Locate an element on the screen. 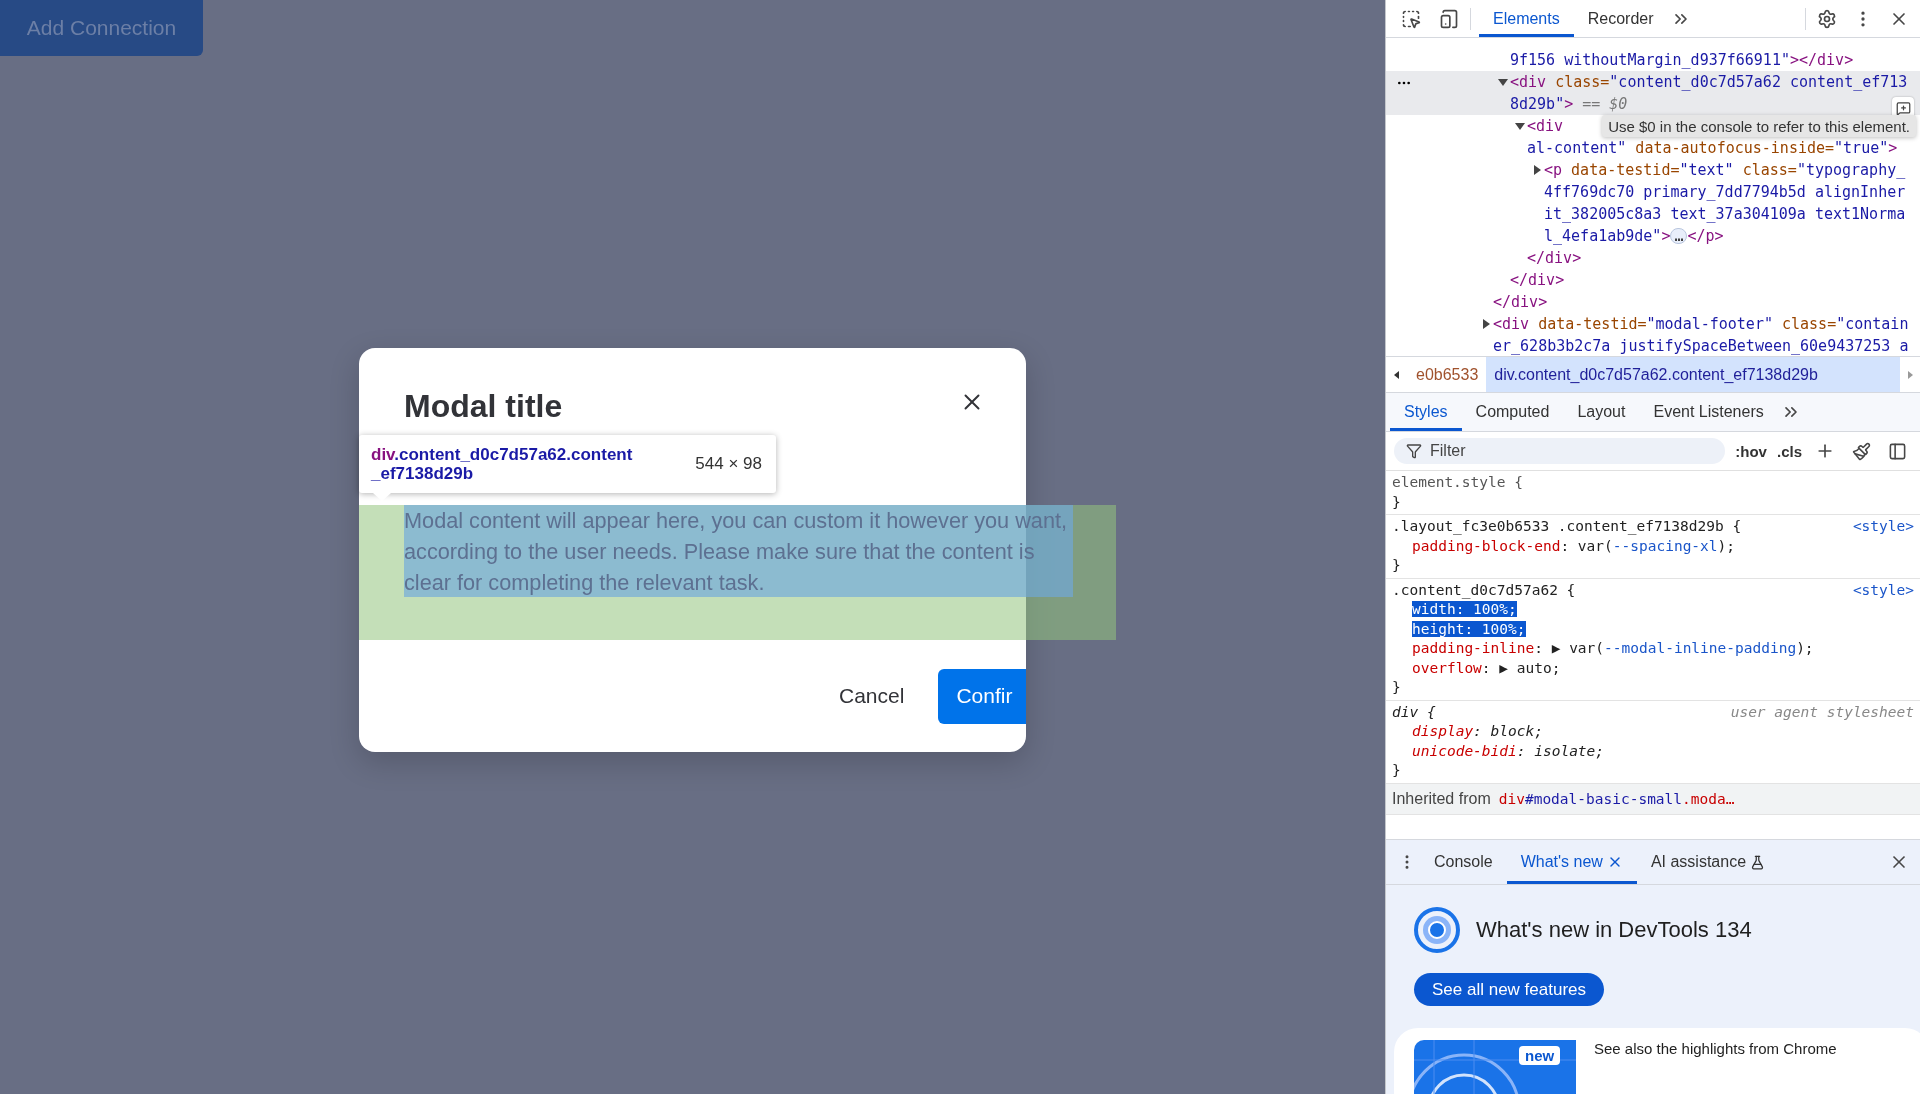  css-declaration: unicode-bidi: isolate; is located at coordinates (1508, 750).